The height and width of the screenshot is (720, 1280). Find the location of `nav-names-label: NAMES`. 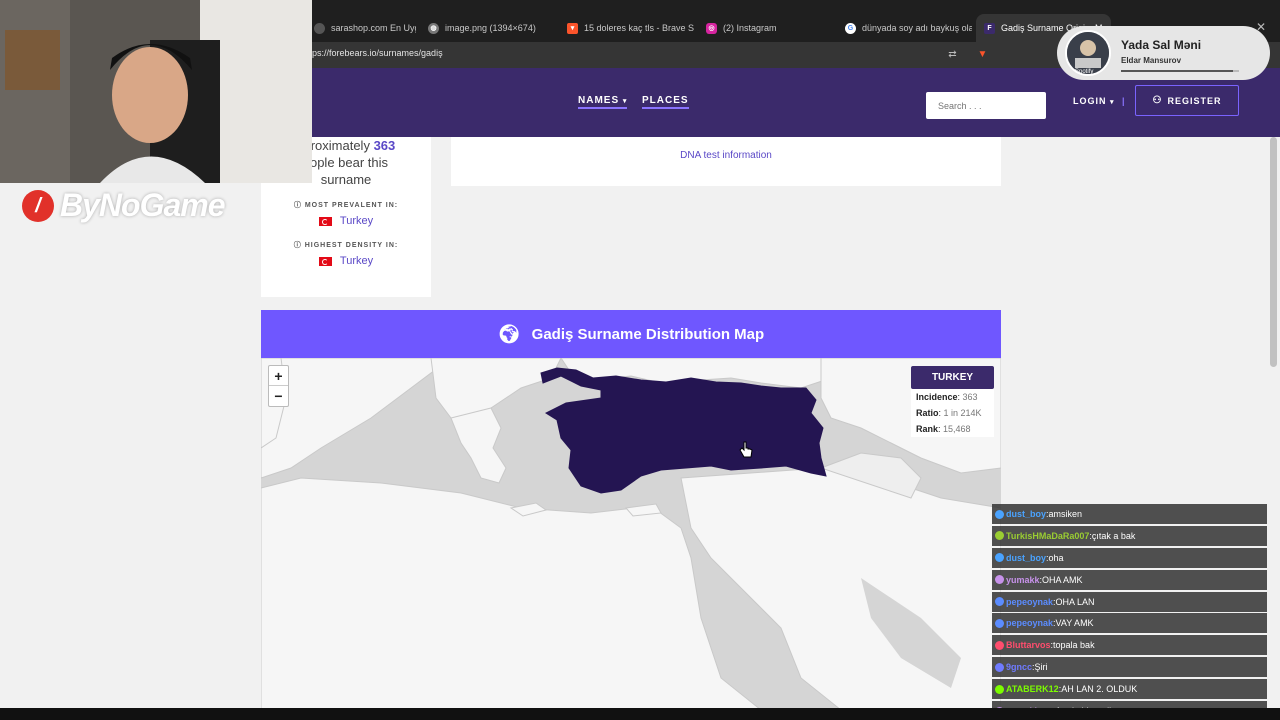

nav-names-label: NAMES is located at coordinates (599, 100).